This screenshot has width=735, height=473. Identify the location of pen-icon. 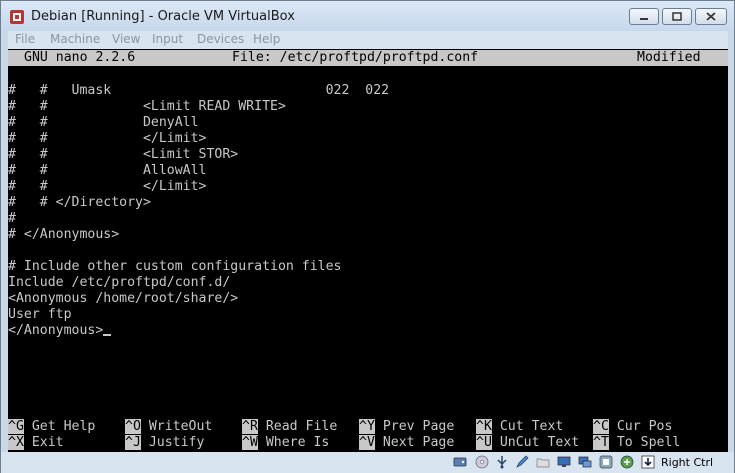
(522, 462).